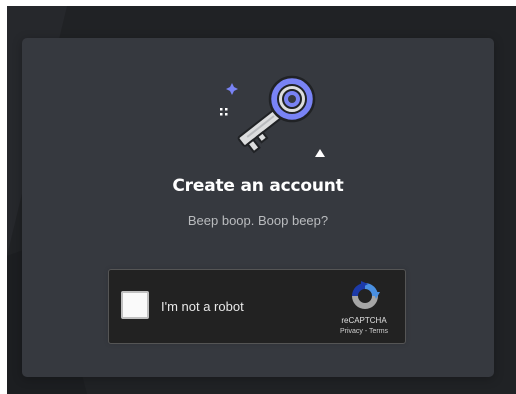 The height and width of the screenshot is (394, 516). I want to click on key-icon, so click(272, 116).